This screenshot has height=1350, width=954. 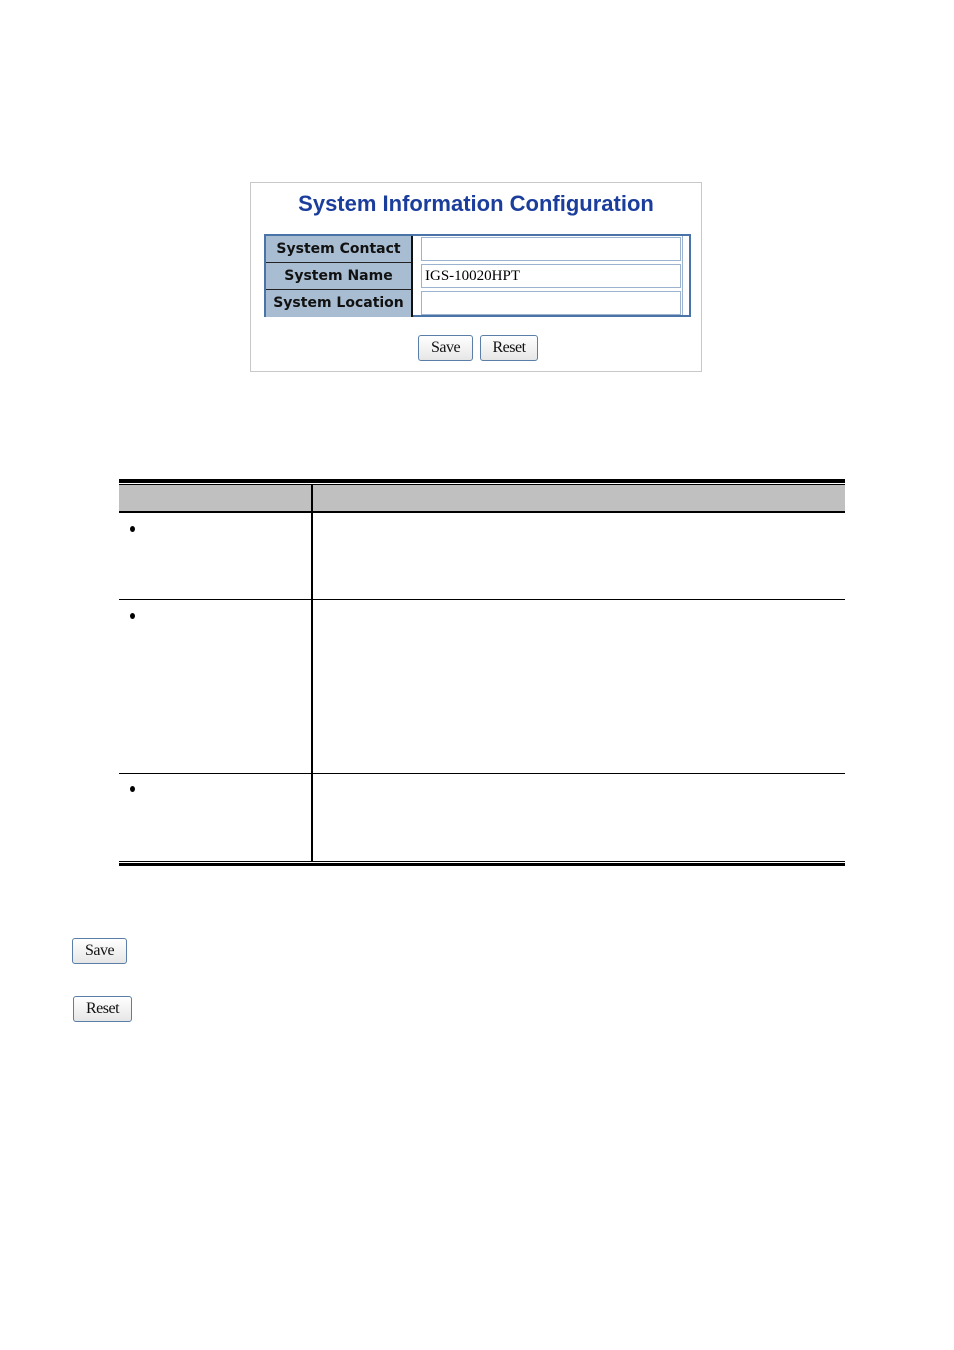 I want to click on save-button: Save, so click(x=445, y=348).